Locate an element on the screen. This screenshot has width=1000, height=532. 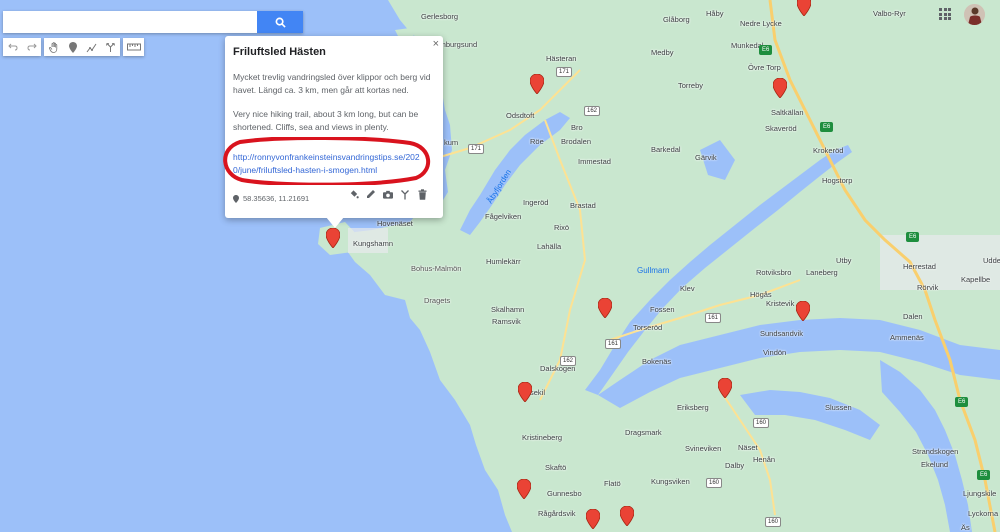
directions-icon is located at coordinates (405, 194).